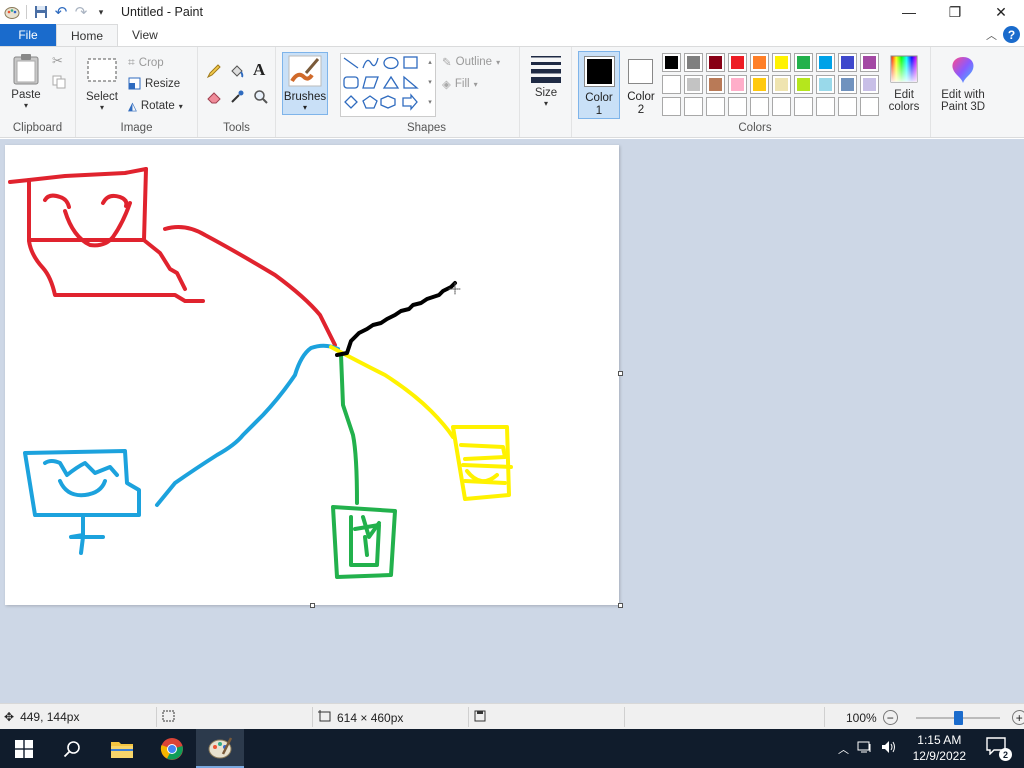  Describe the element at coordinates (991, 35) in the screenshot. I see `collapse-ribbon-icon: ︿` at that location.